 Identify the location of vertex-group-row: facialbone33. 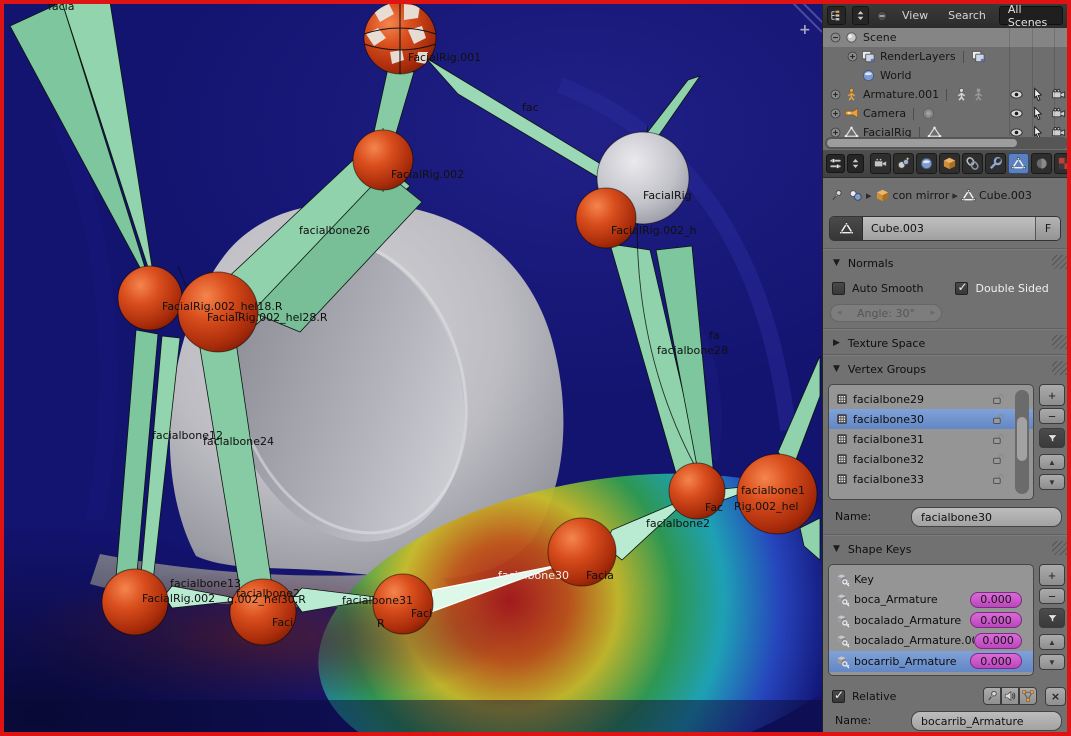
(931, 479).